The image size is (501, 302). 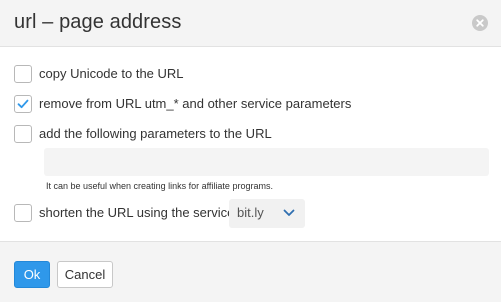 What do you see at coordinates (23, 213) in the screenshot?
I see `shorten-url-checkbox` at bounding box center [23, 213].